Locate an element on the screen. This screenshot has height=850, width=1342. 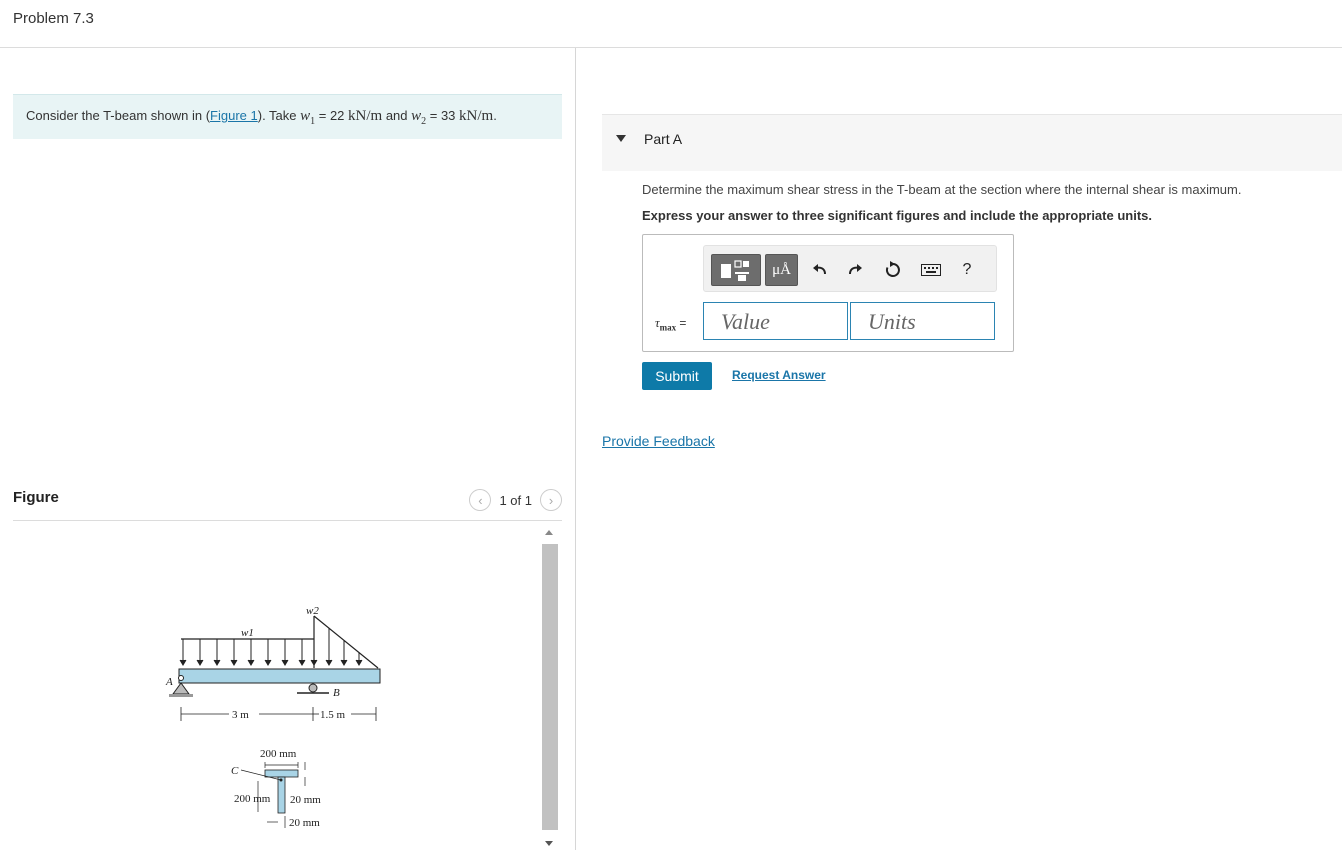
figure-header: Figure ‹ 1 of 1 › is located at coordinates (287, 503).